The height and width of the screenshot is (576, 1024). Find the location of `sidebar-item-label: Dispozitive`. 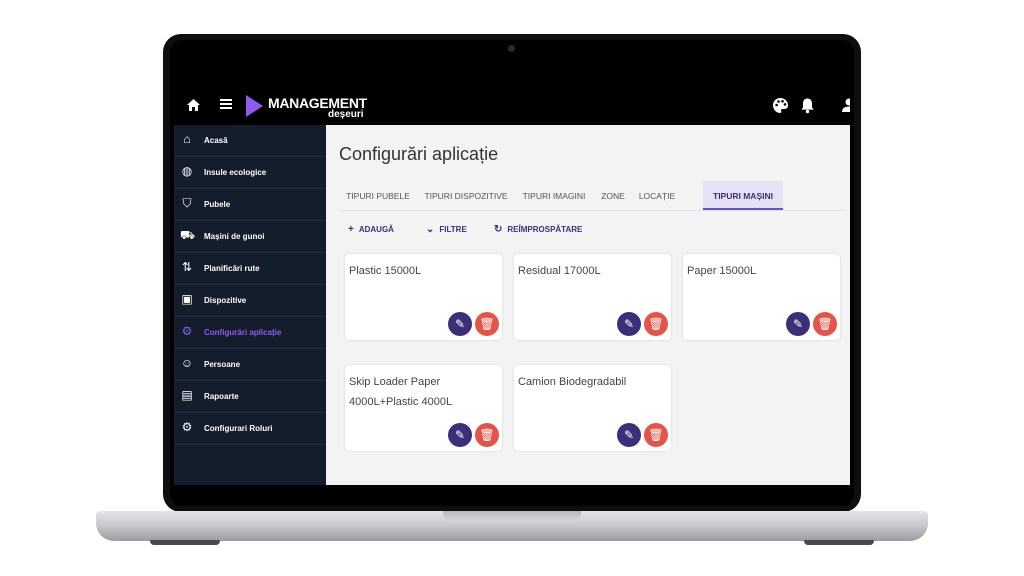

sidebar-item-label: Dispozitive is located at coordinates (225, 300).